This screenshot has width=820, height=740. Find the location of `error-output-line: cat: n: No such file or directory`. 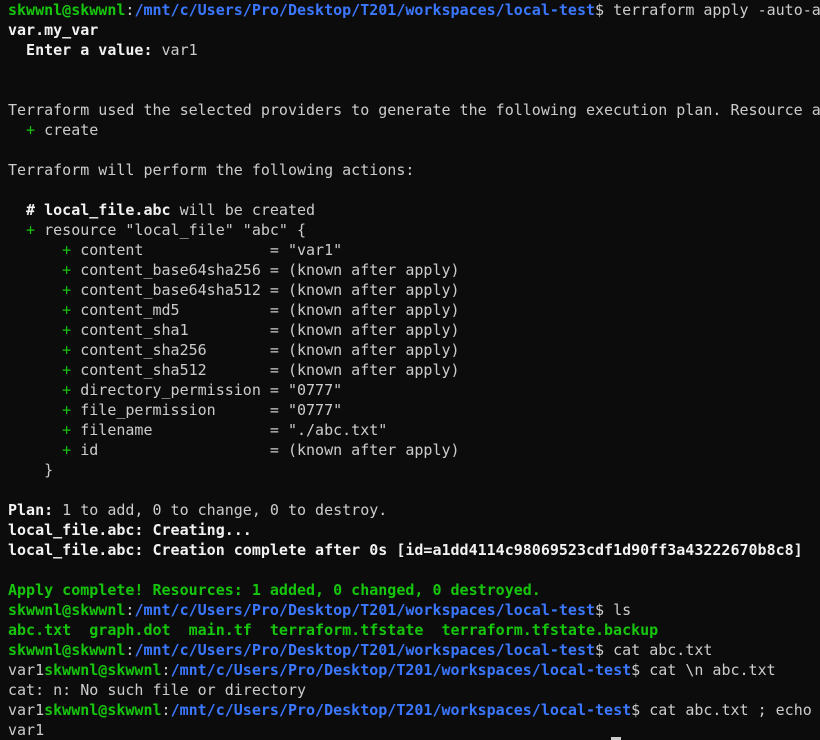

error-output-line: cat: n: No such file or directory is located at coordinates (157, 690).